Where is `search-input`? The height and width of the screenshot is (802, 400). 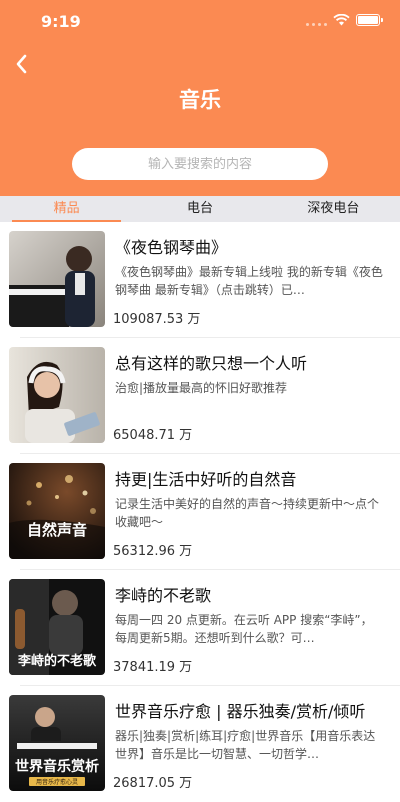 search-input is located at coordinates (200, 164).